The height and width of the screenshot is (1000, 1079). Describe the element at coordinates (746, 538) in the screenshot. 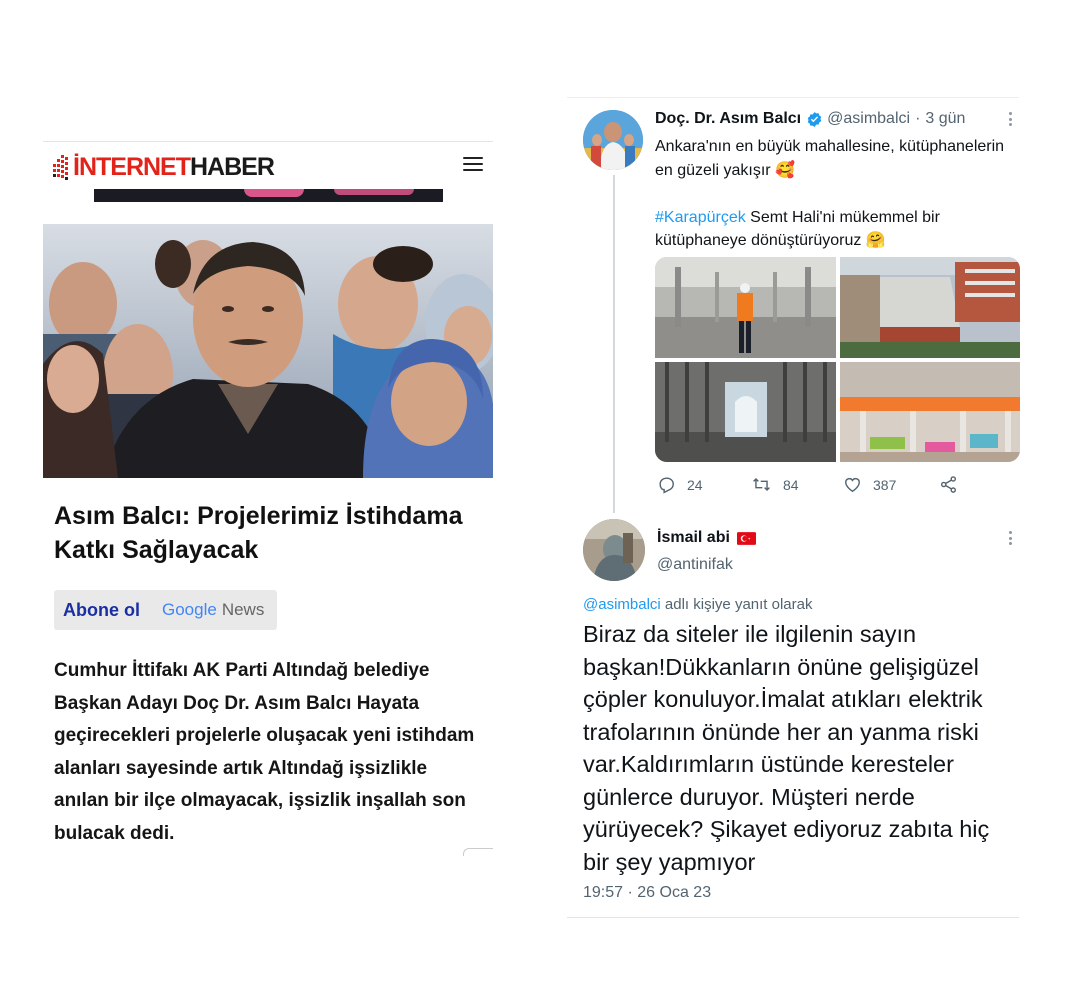

I see `turkey-flag-icon` at that location.